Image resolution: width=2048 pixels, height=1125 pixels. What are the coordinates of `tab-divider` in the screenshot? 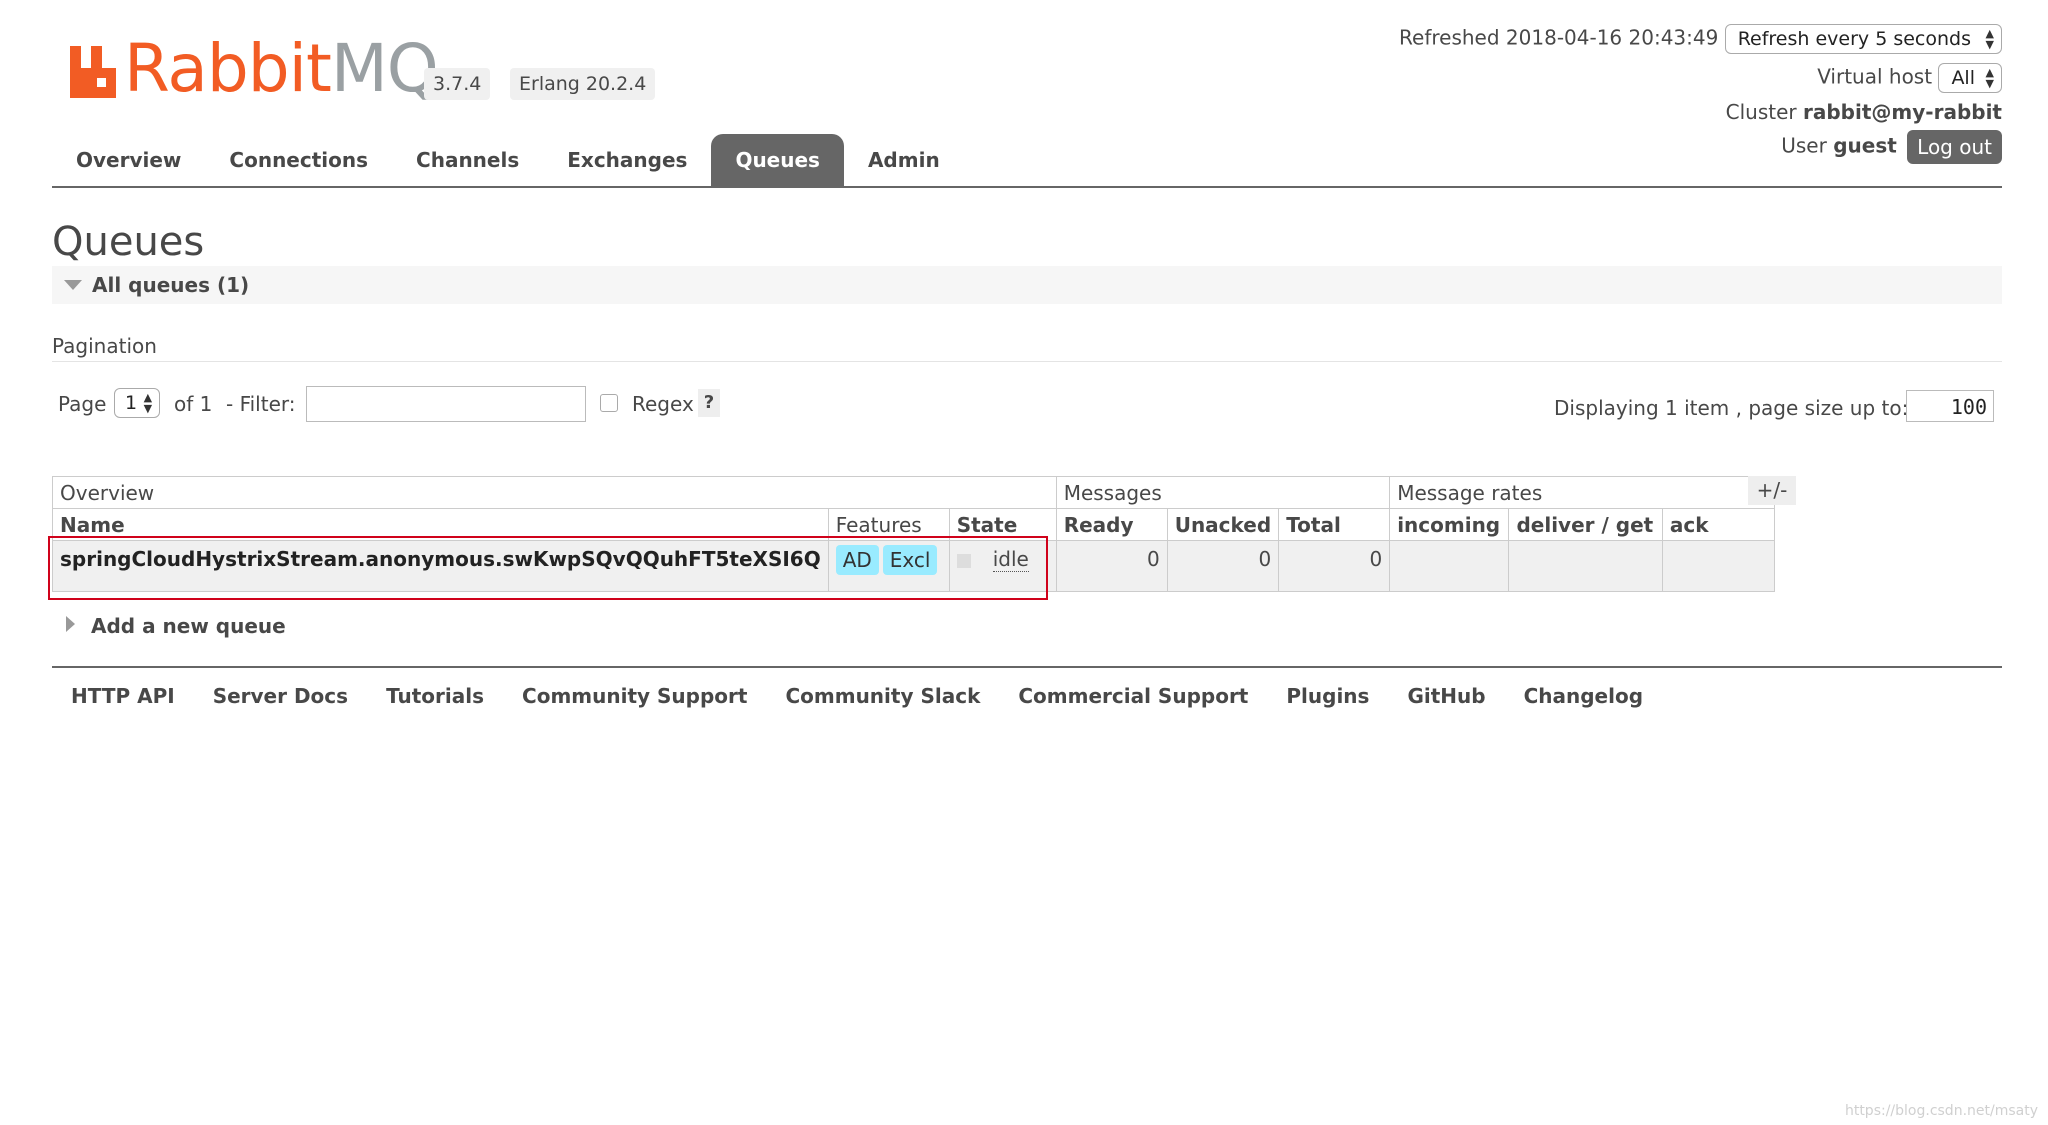 It's located at (1027, 187).